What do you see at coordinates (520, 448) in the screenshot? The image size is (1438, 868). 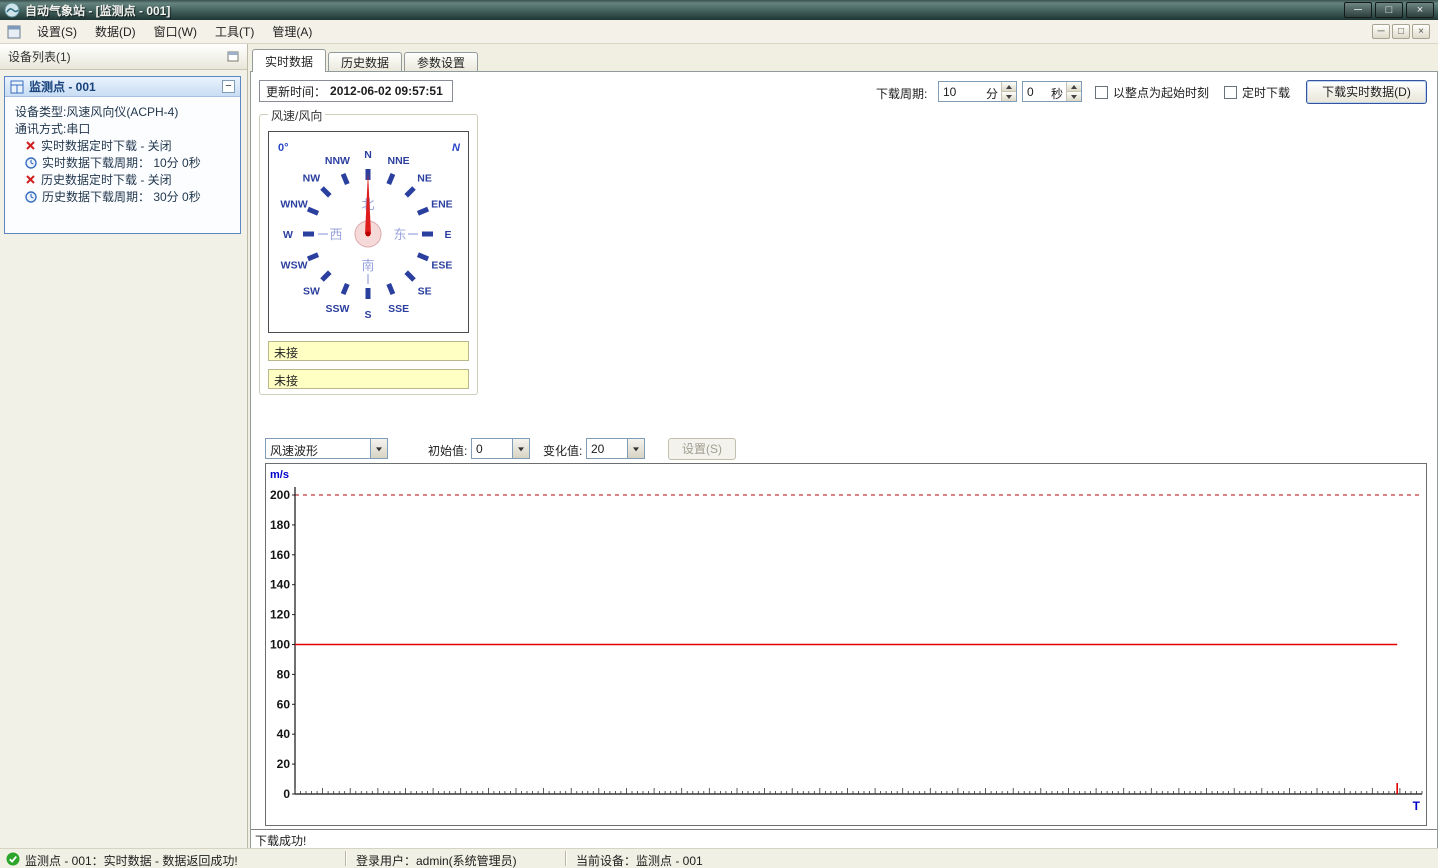 I see `initial-dropdown-icon` at bounding box center [520, 448].